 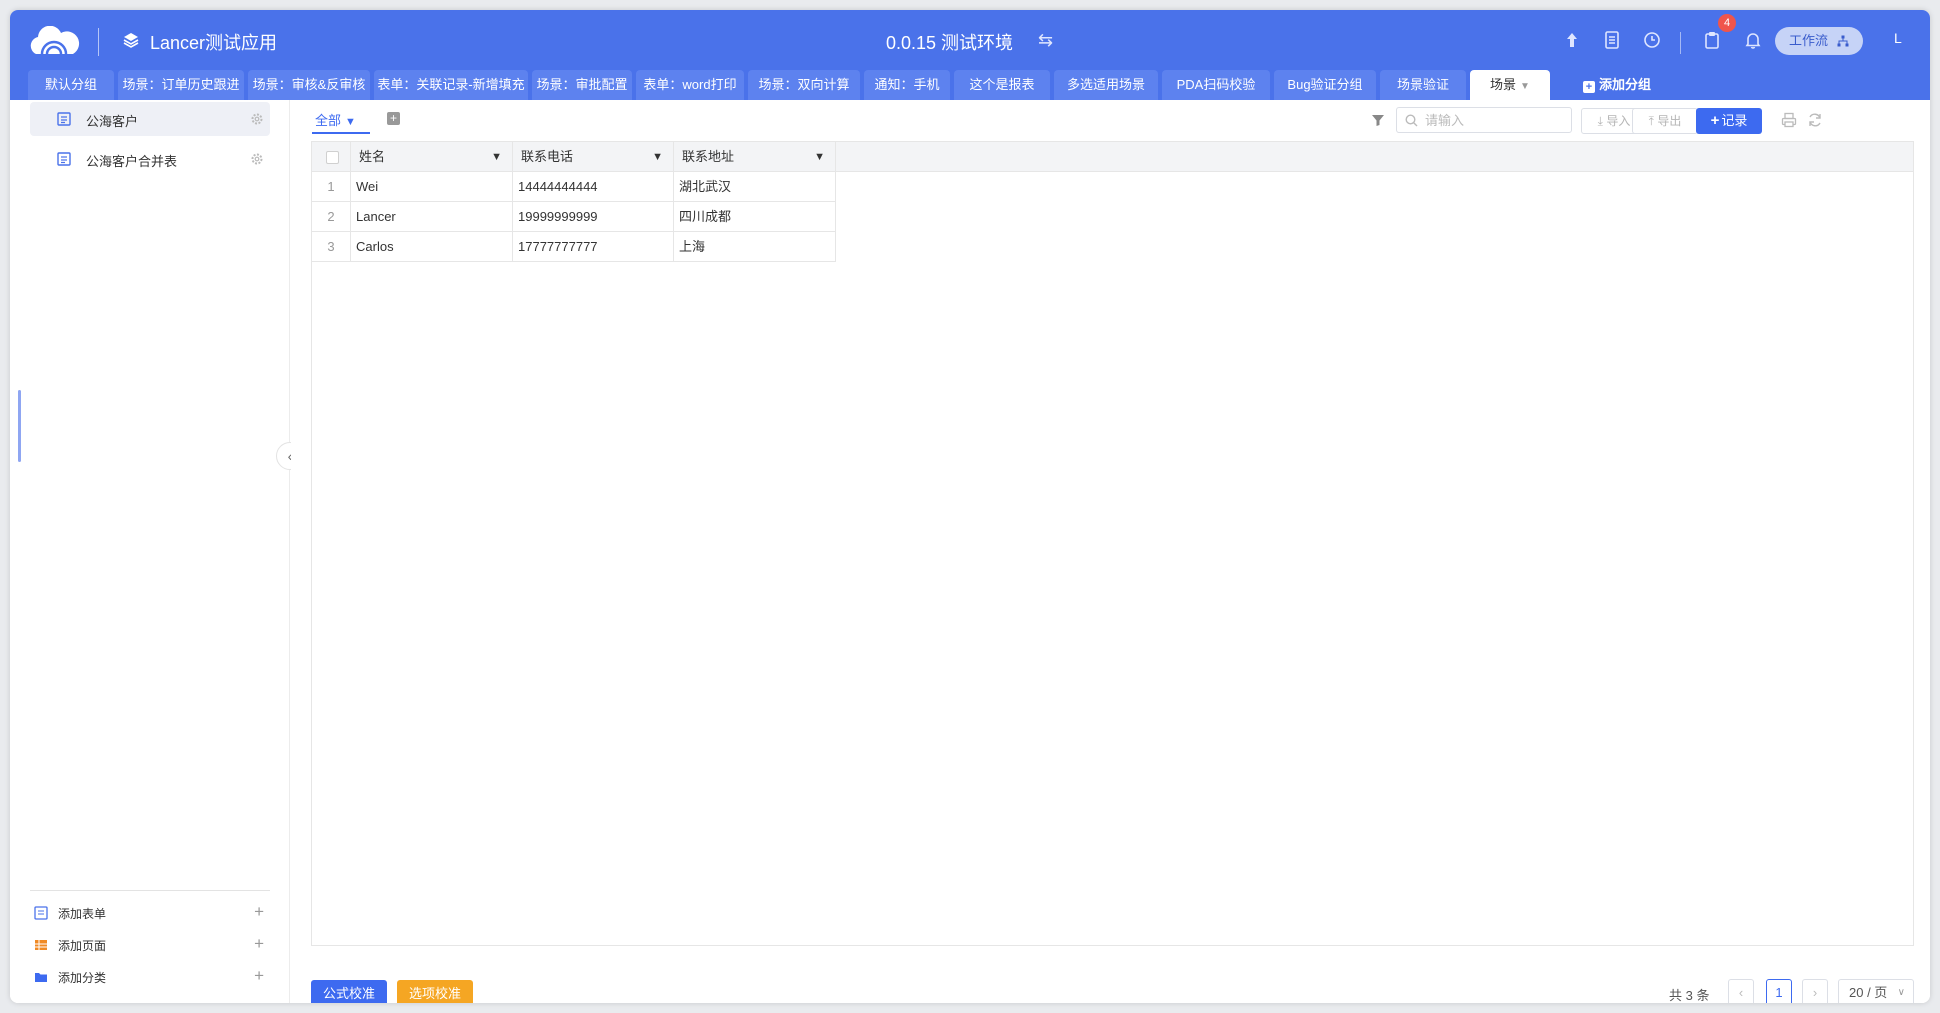 What do you see at coordinates (41, 945) in the screenshot?
I see `page-table-icon` at bounding box center [41, 945].